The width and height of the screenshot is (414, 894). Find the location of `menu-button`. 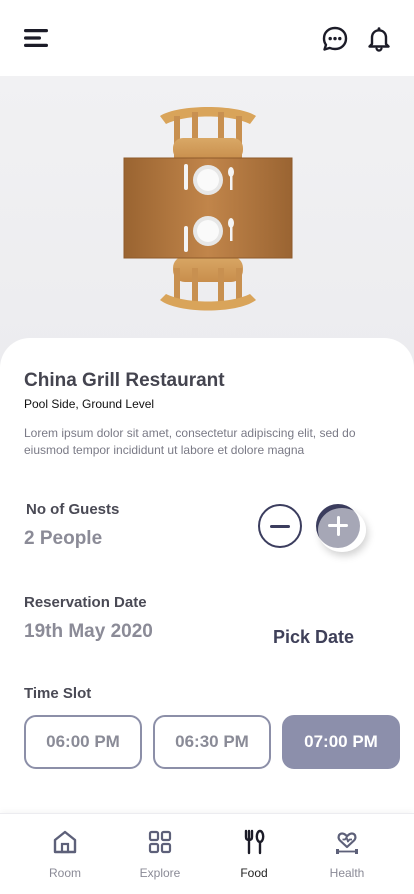

menu-button is located at coordinates (36, 38).